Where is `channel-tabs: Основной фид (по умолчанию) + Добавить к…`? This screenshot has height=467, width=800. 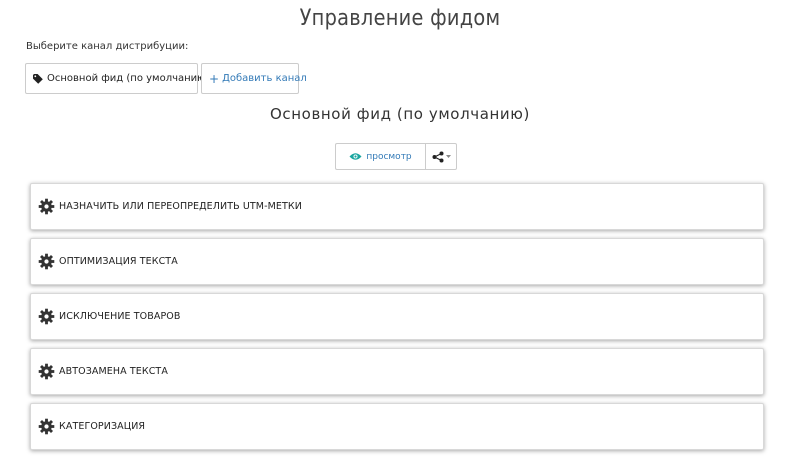
channel-tabs: Основной фид (по умолчанию) + Добавить к… is located at coordinates (166, 78).